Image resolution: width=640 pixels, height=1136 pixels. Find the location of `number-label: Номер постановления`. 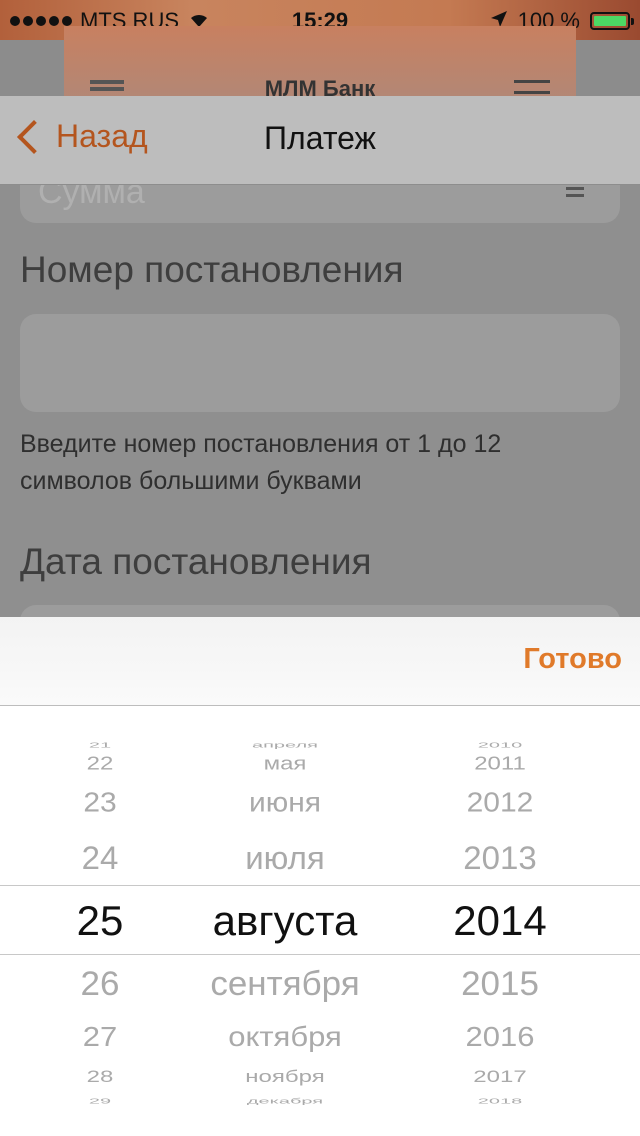

number-label: Номер постановления is located at coordinates (212, 269).